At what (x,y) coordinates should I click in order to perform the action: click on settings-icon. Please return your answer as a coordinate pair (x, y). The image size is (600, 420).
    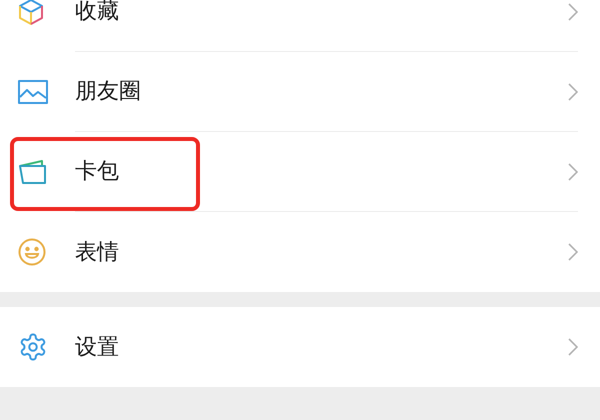
    Looking at the image, I should click on (33, 347).